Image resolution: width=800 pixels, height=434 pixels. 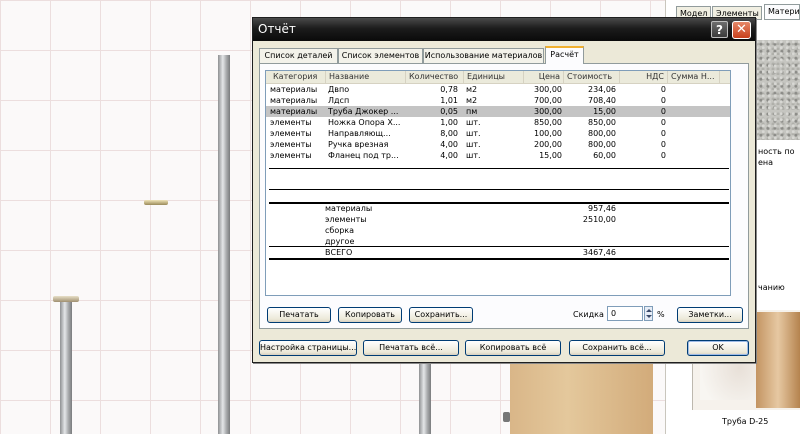 What do you see at coordinates (435, 77) in the screenshot?
I see `column-quantity: Количество` at bounding box center [435, 77].